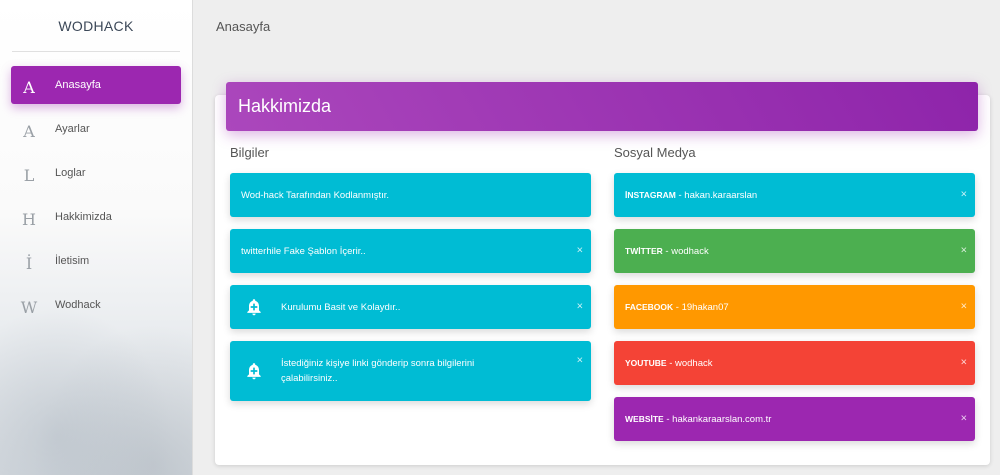 The width and height of the screenshot is (1000, 475). Describe the element at coordinates (29, 263) in the screenshot. I see `iletisim-icon: İ` at that location.